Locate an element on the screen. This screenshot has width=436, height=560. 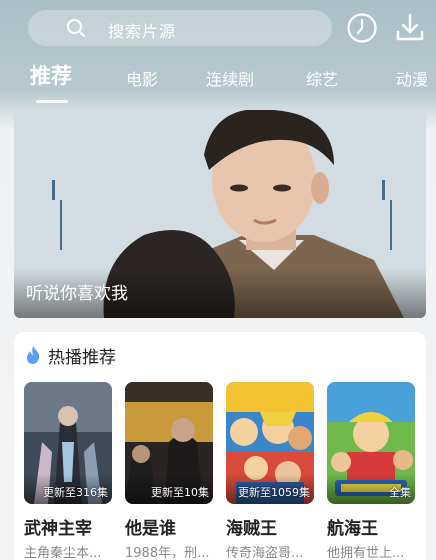
item-title: 武神主宰 is located at coordinates (58, 526).